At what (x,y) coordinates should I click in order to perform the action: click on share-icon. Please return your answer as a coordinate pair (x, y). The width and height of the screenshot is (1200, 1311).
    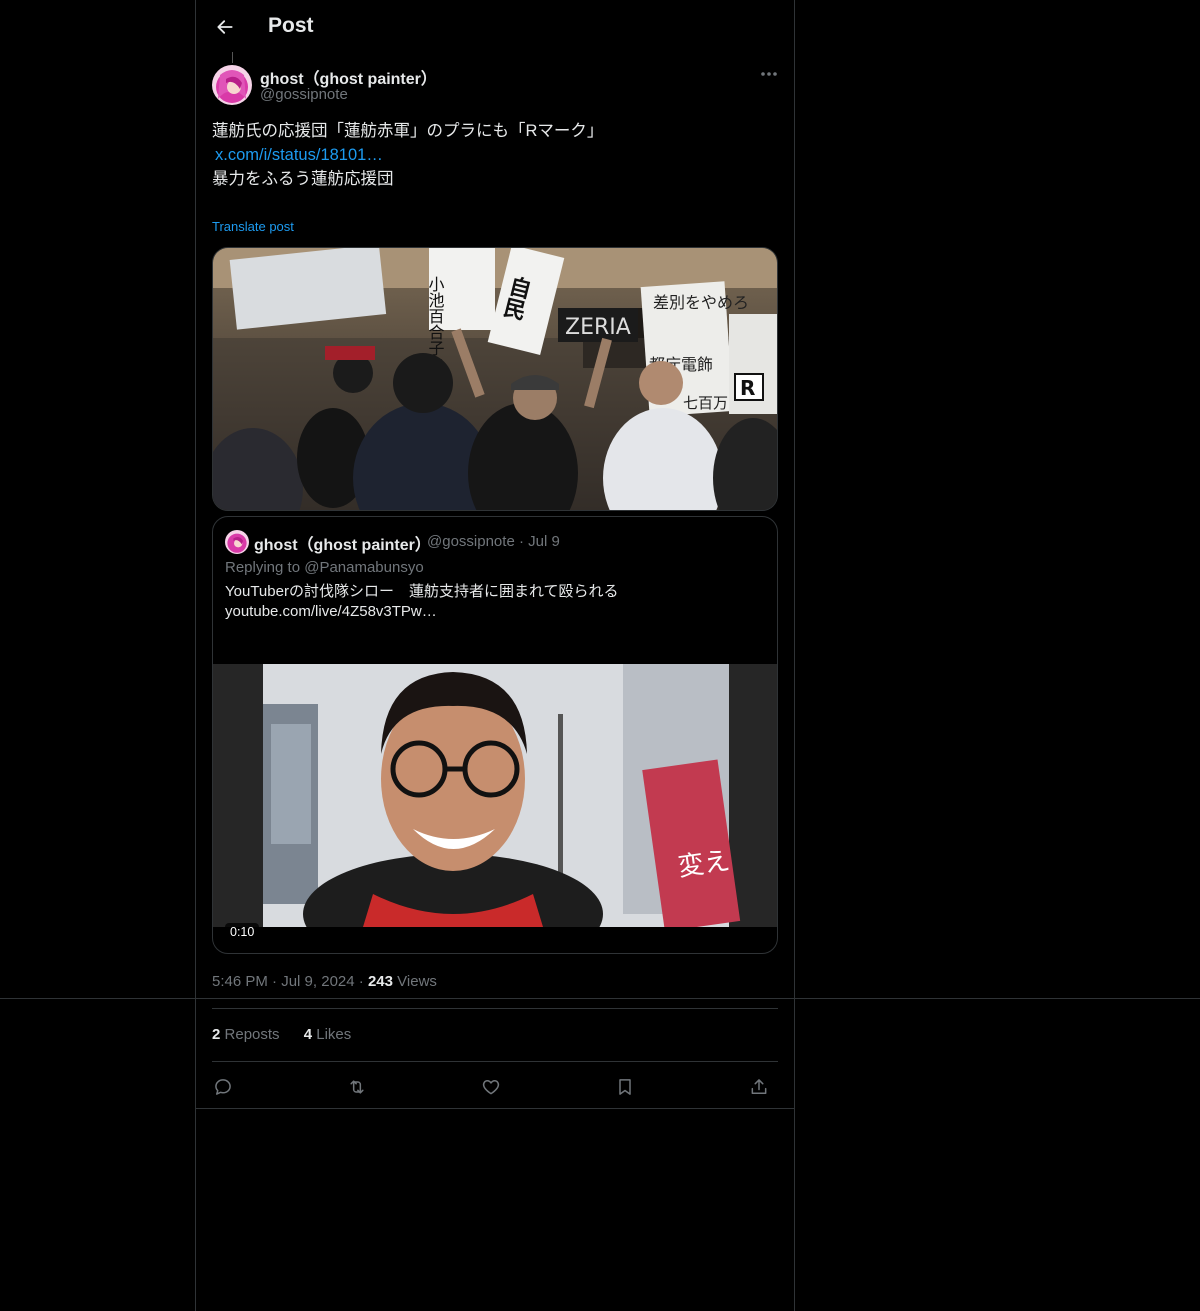
    Looking at the image, I should click on (759, 1086).